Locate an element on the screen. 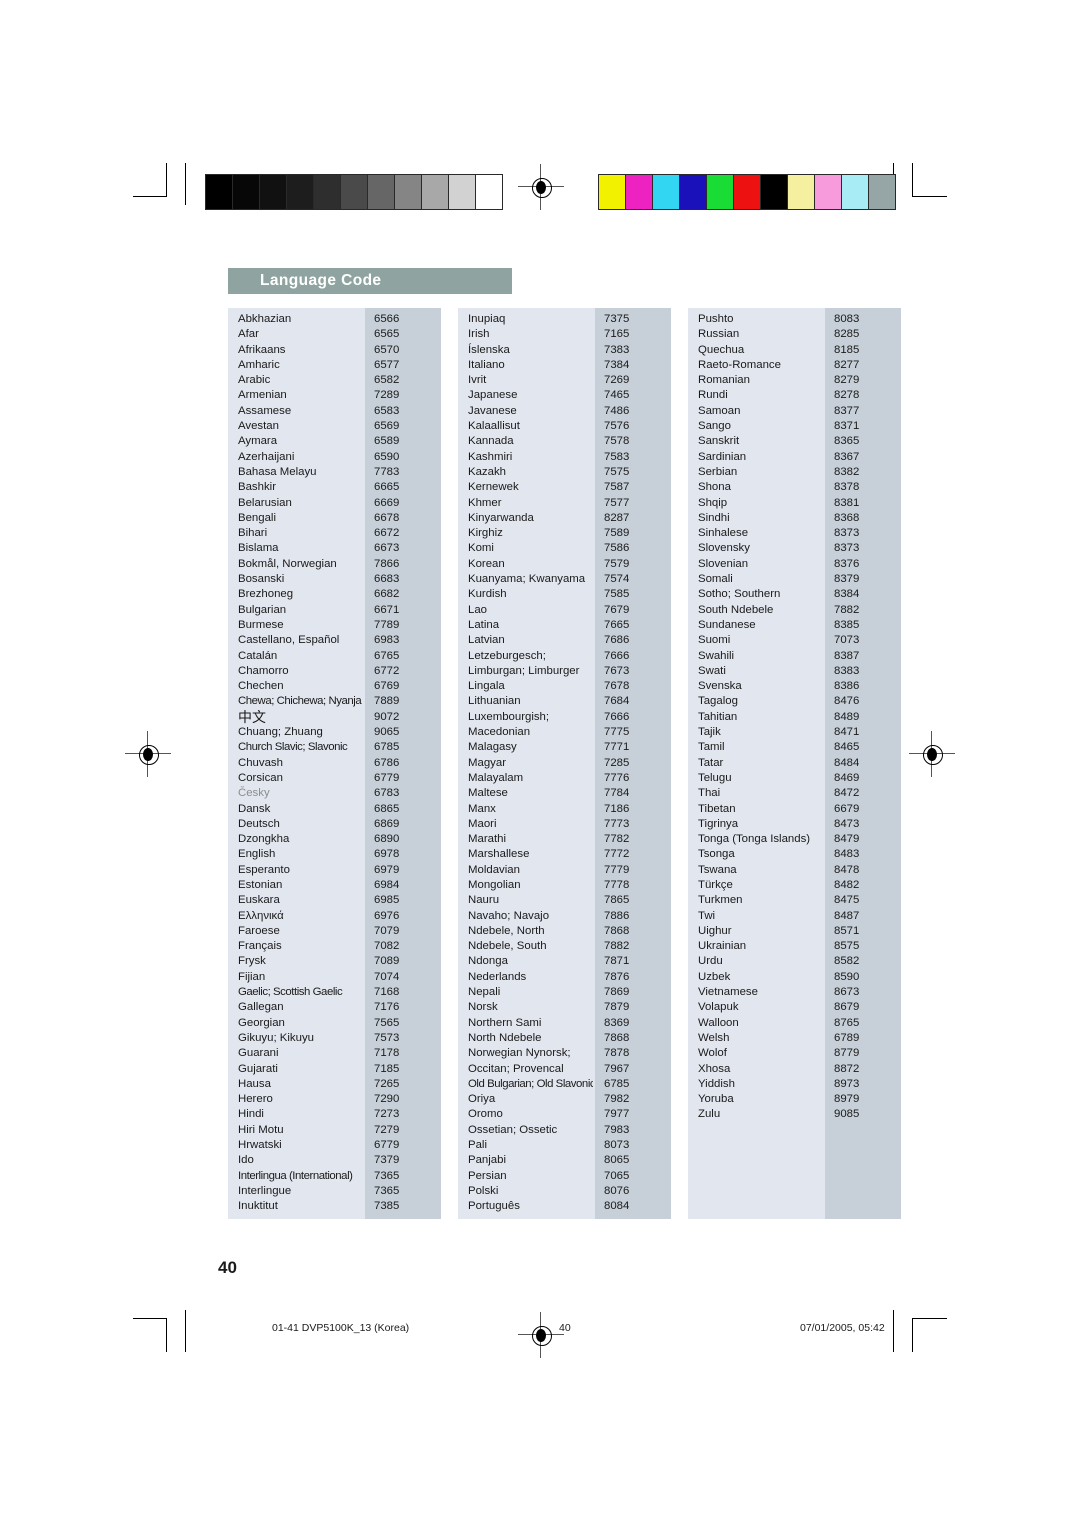  language-code: 7871 is located at coordinates (617, 961).